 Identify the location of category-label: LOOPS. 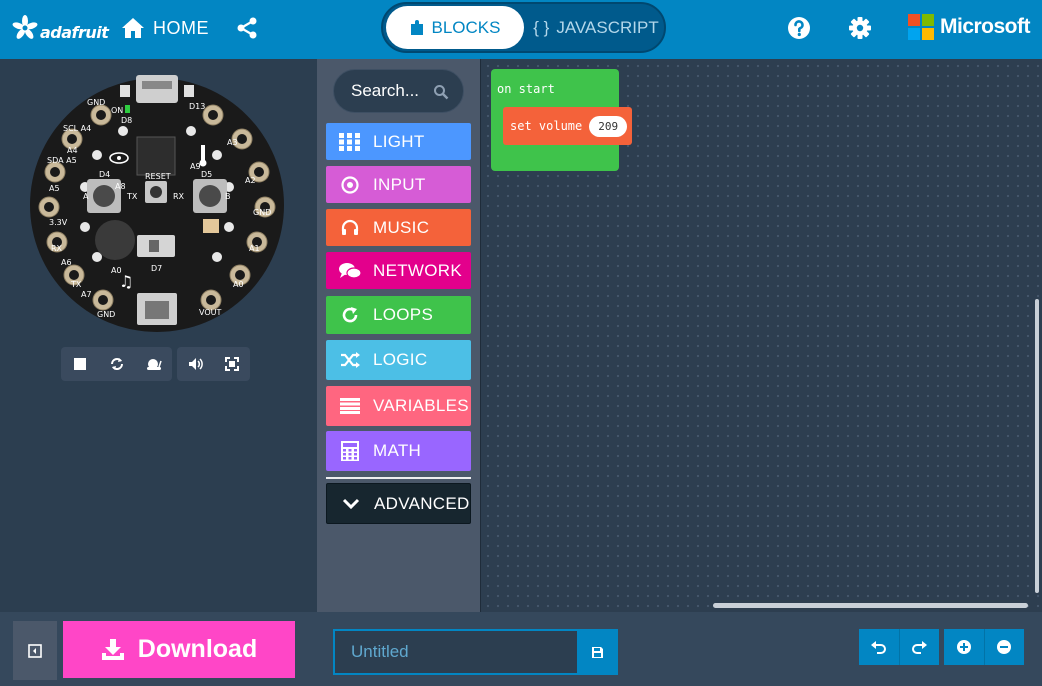
(403, 314).